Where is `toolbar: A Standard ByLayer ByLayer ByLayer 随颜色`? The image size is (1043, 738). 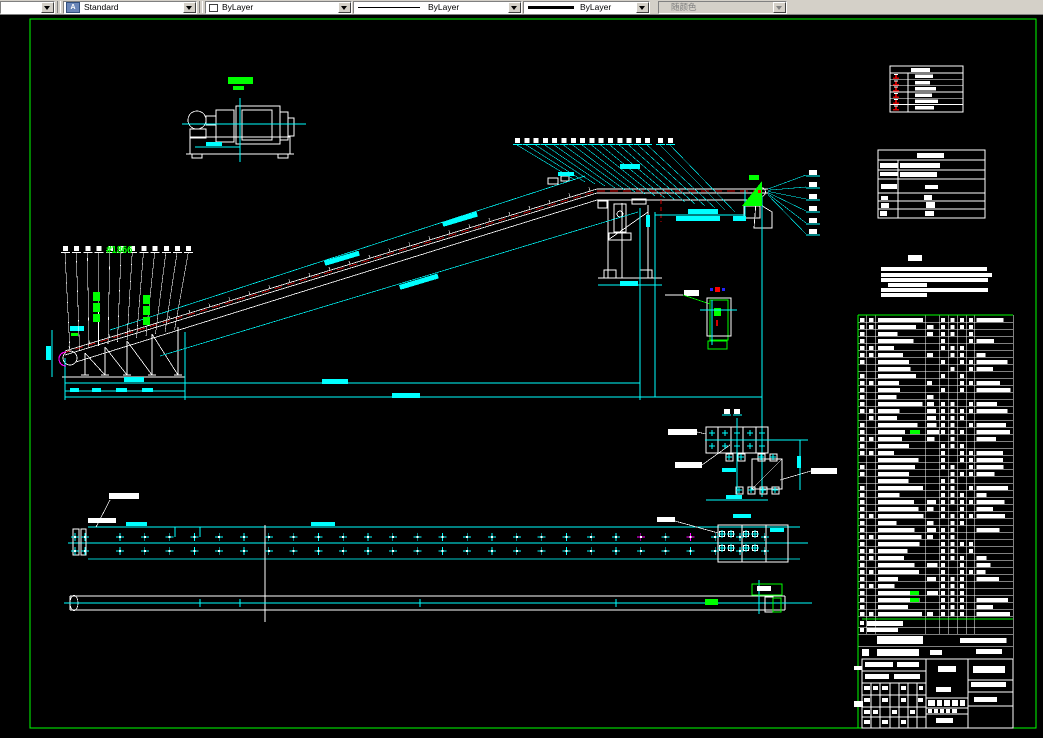 toolbar: A Standard ByLayer ByLayer ByLayer 随颜色 is located at coordinates (521, 7).